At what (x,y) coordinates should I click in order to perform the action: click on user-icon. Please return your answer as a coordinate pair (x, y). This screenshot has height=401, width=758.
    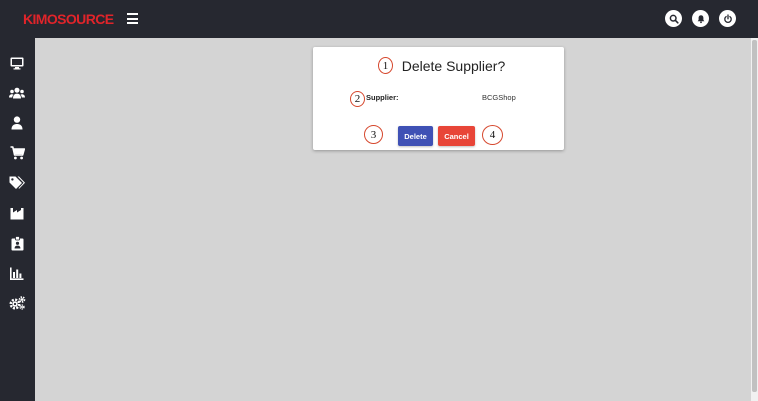
    Looking at the image, I should click on (17, 123).